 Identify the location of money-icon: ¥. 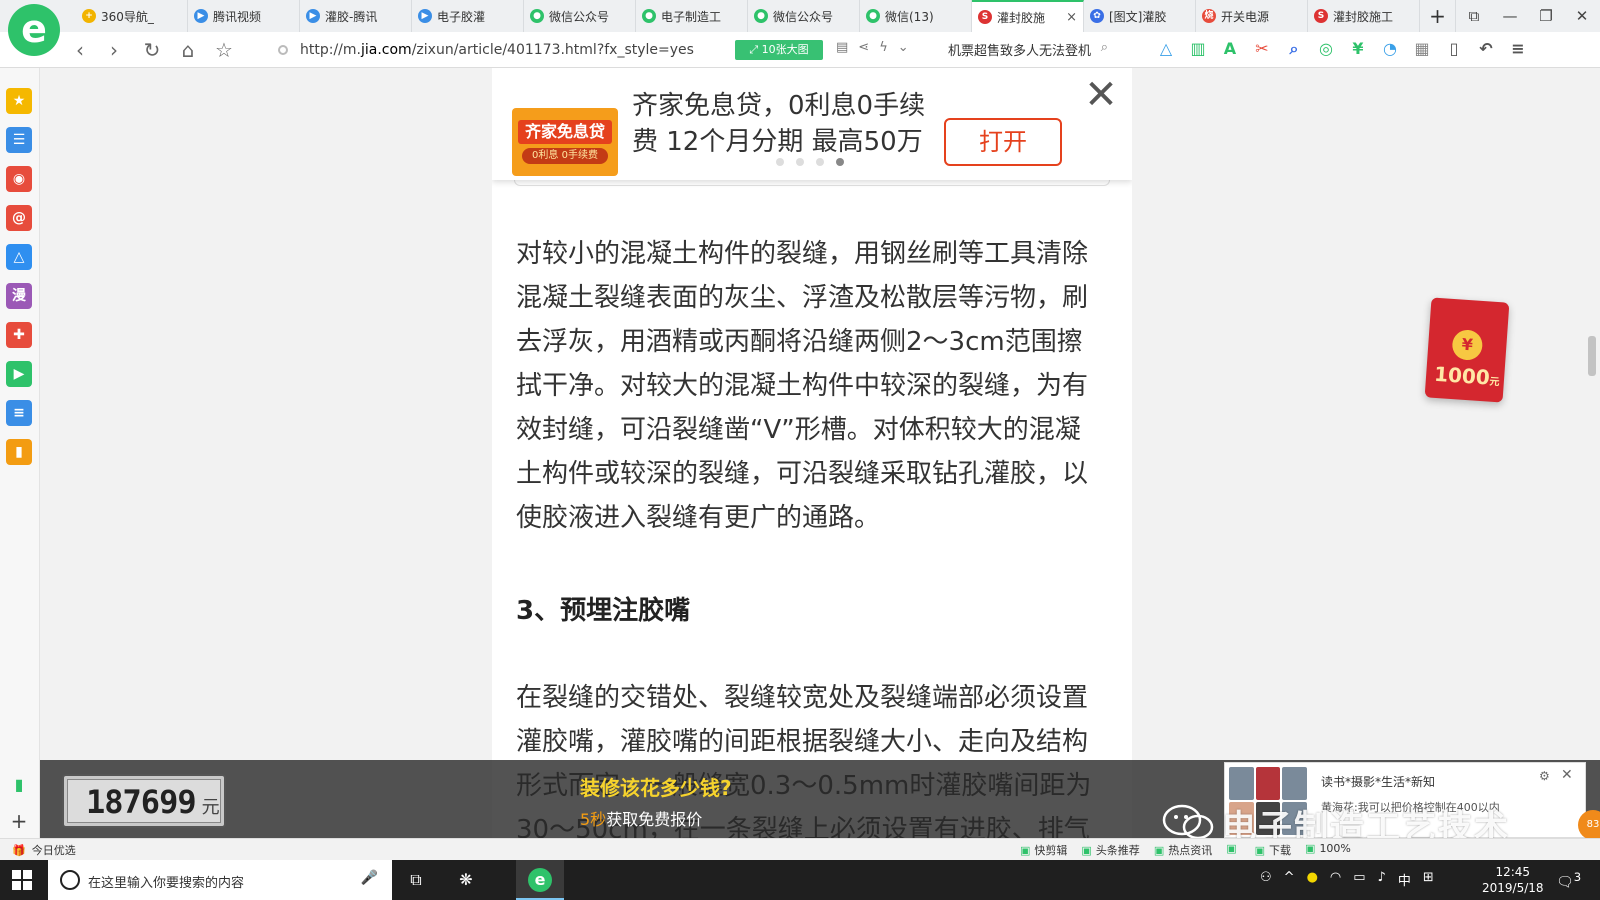
(1358, 49).